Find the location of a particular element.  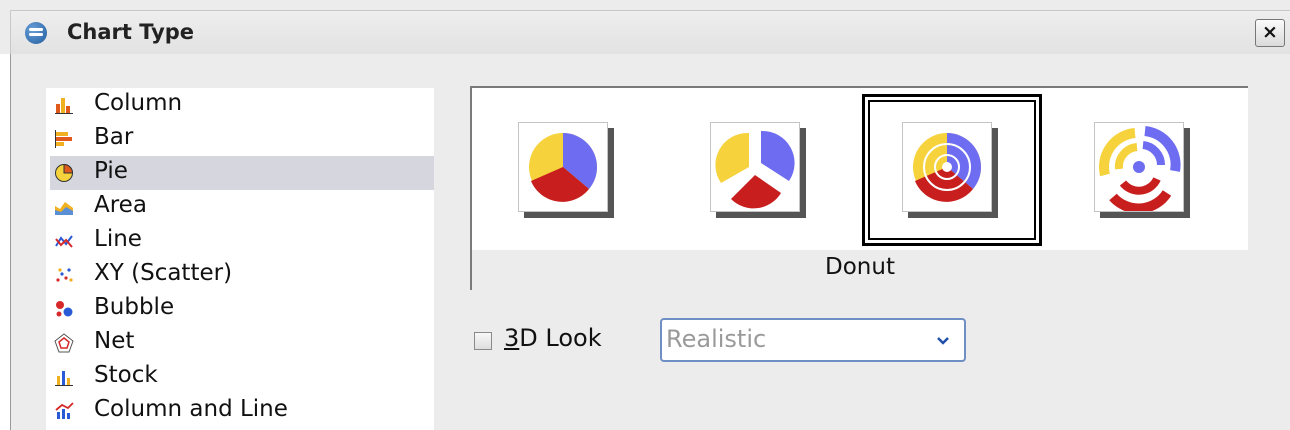

list-item-column: Column is located at coordinates (242, 105).